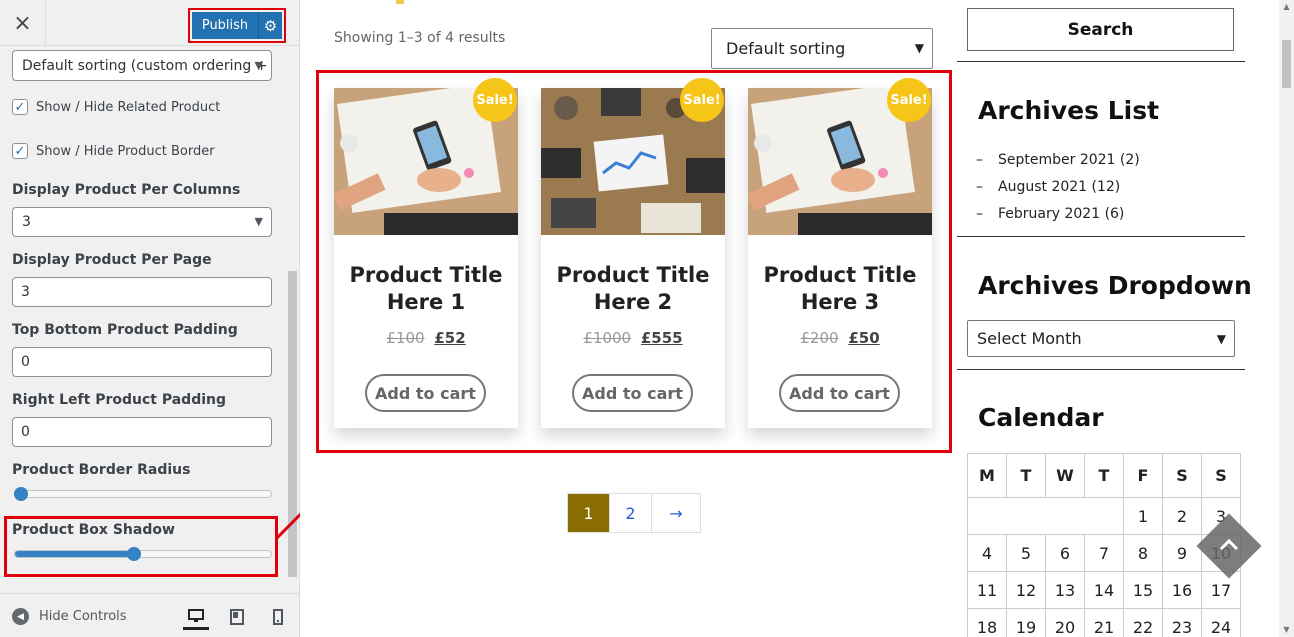 This screenshot has height=637, width=1294. I want to click on gear-icon: ⚙, so click(270, 25).